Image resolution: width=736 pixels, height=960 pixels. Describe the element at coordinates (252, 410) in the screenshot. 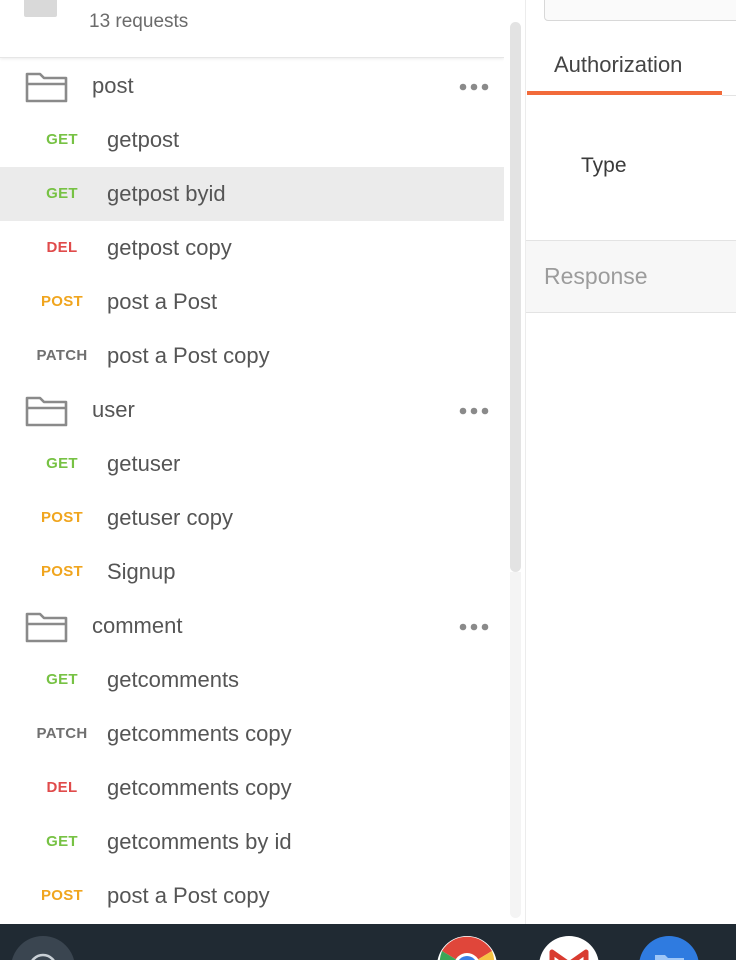

I see `folder-row-user: user` at that location.